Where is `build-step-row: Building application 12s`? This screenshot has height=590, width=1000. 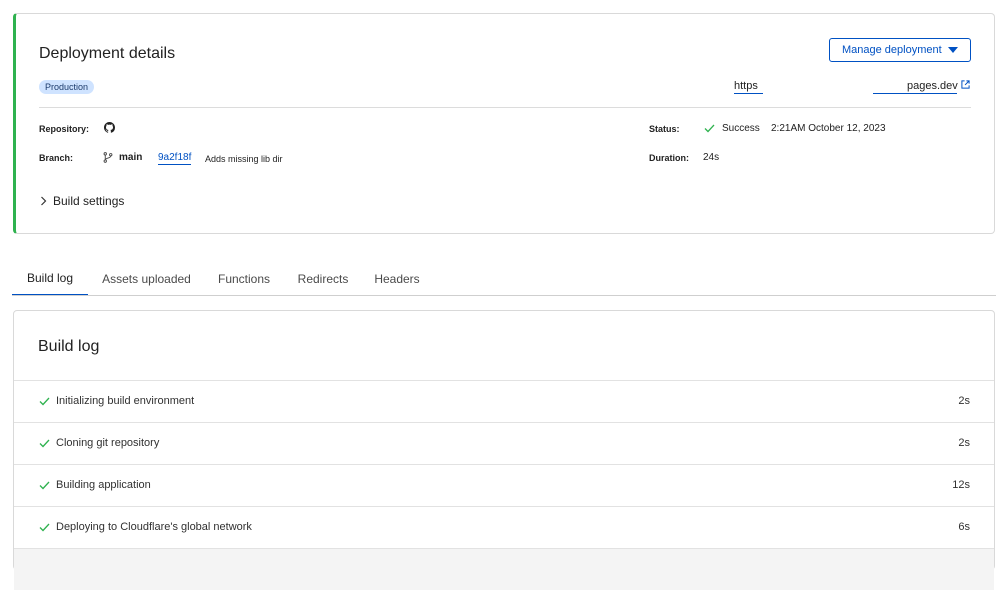
build-step-row: Building application 12s is located at coordinates (504, 485).